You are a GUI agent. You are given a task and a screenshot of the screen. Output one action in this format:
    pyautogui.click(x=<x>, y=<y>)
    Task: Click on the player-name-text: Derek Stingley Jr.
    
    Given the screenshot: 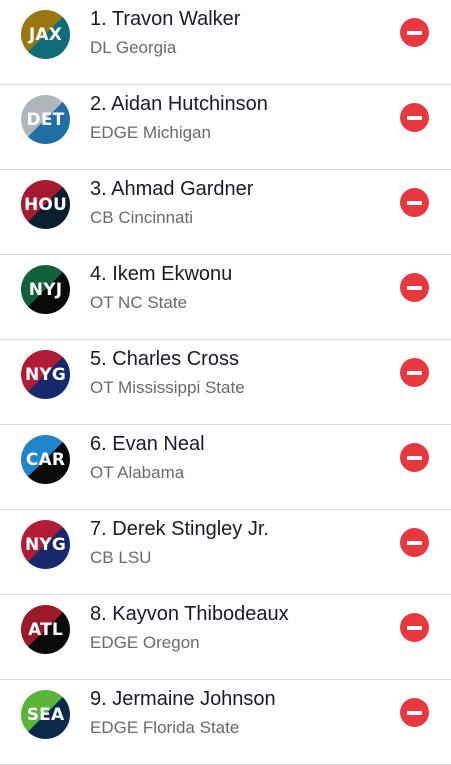 What is the action you would take?
    pyautogui.click(x=190, y=529)
    